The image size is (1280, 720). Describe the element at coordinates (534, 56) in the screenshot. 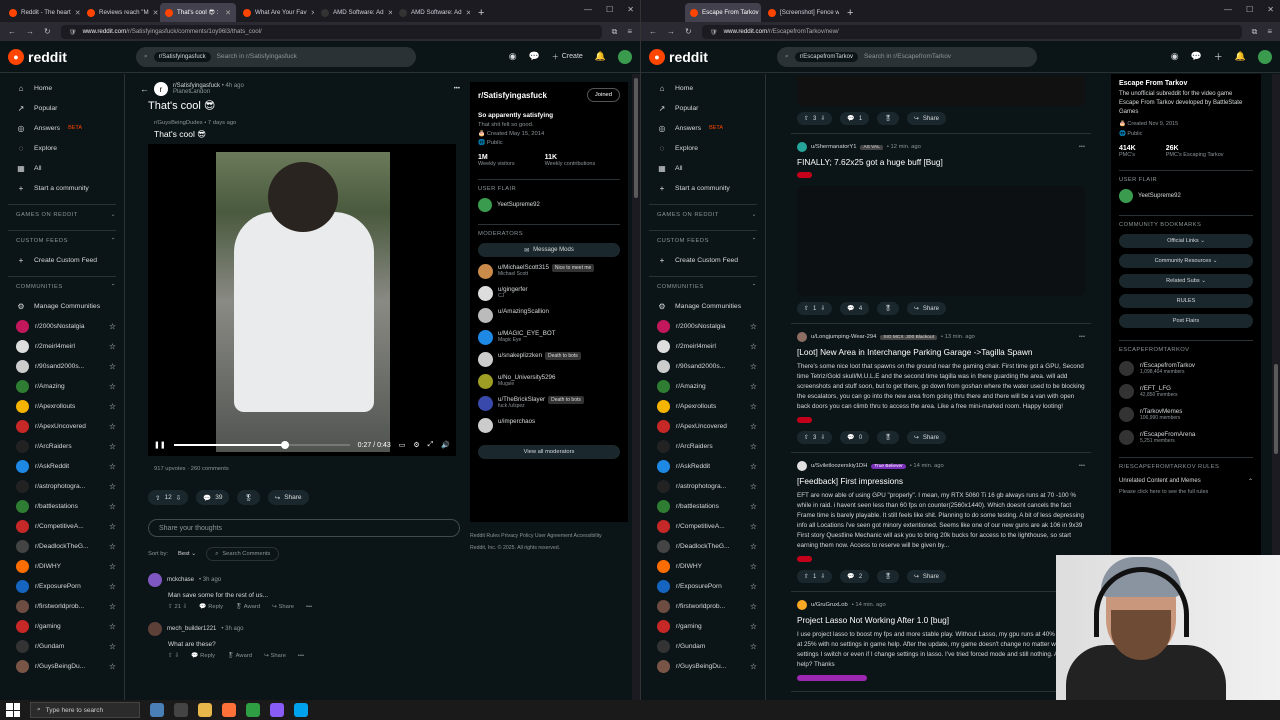

I see `chat-icon: 💬` at that location.